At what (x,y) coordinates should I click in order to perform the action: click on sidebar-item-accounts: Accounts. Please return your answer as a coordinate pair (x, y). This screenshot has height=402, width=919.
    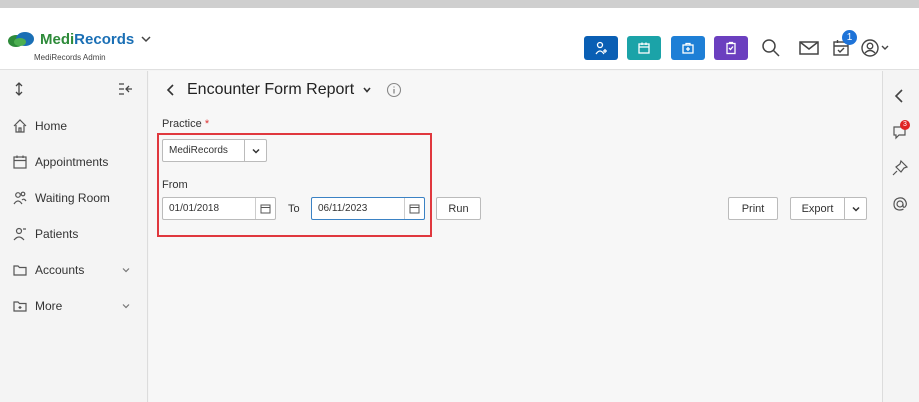
    Looking at the image, I should click on (74, 270).